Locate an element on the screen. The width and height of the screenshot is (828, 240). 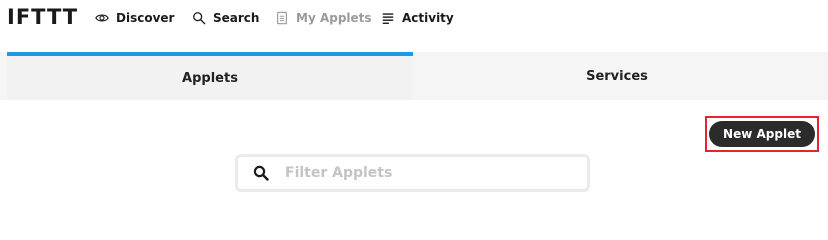
filter-applets-field is located at coordinates (412, 173).